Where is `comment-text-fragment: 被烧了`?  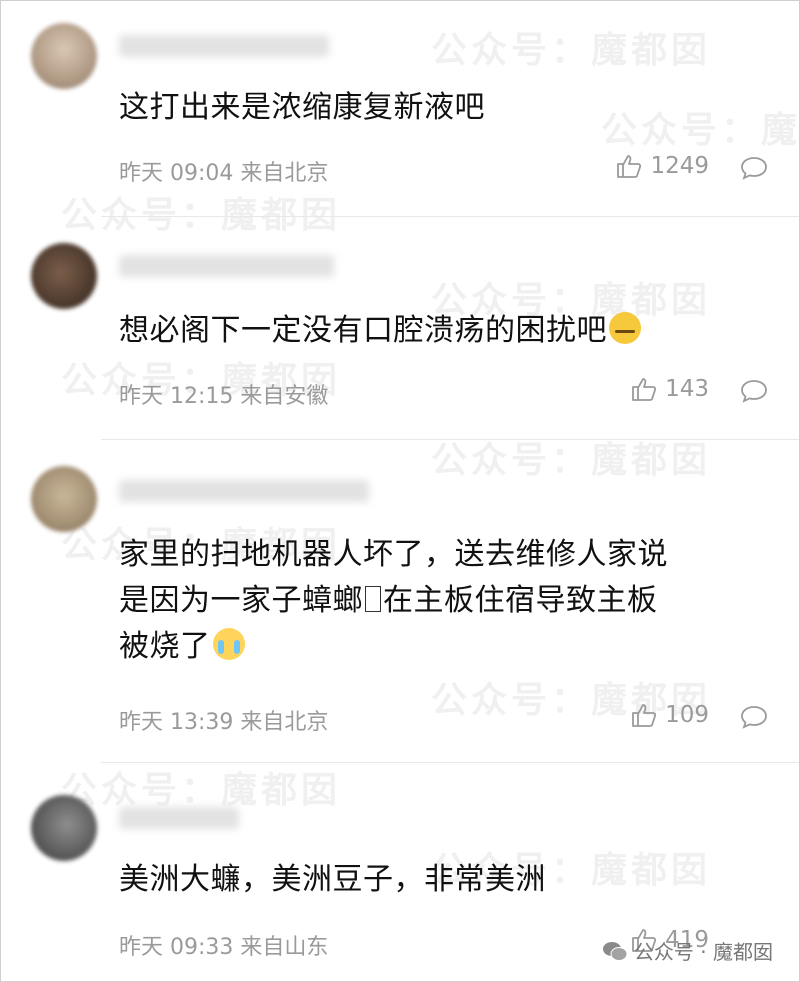
comment-text-fragment: 被烧了 is located at coordinates (165, 646).